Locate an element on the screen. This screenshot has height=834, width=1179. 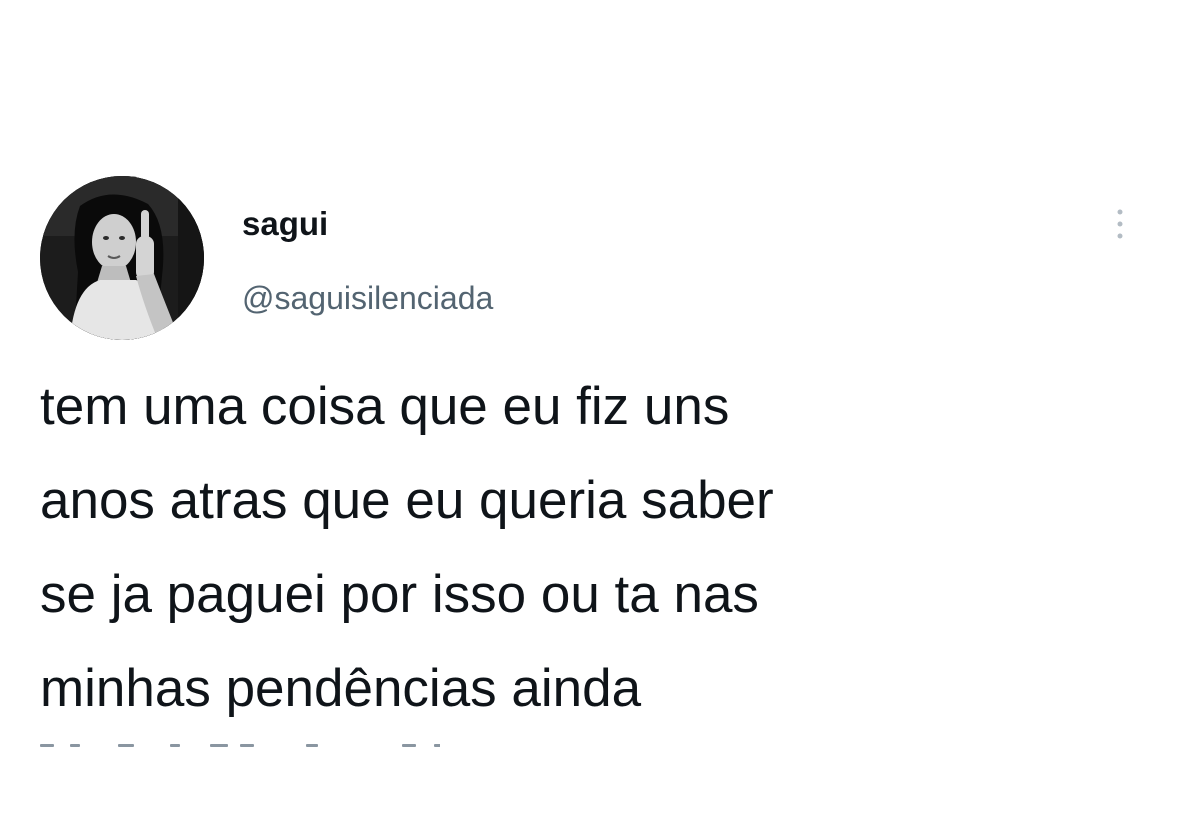
tweet-timestamp-cropped is located at coordinates (240, 747).